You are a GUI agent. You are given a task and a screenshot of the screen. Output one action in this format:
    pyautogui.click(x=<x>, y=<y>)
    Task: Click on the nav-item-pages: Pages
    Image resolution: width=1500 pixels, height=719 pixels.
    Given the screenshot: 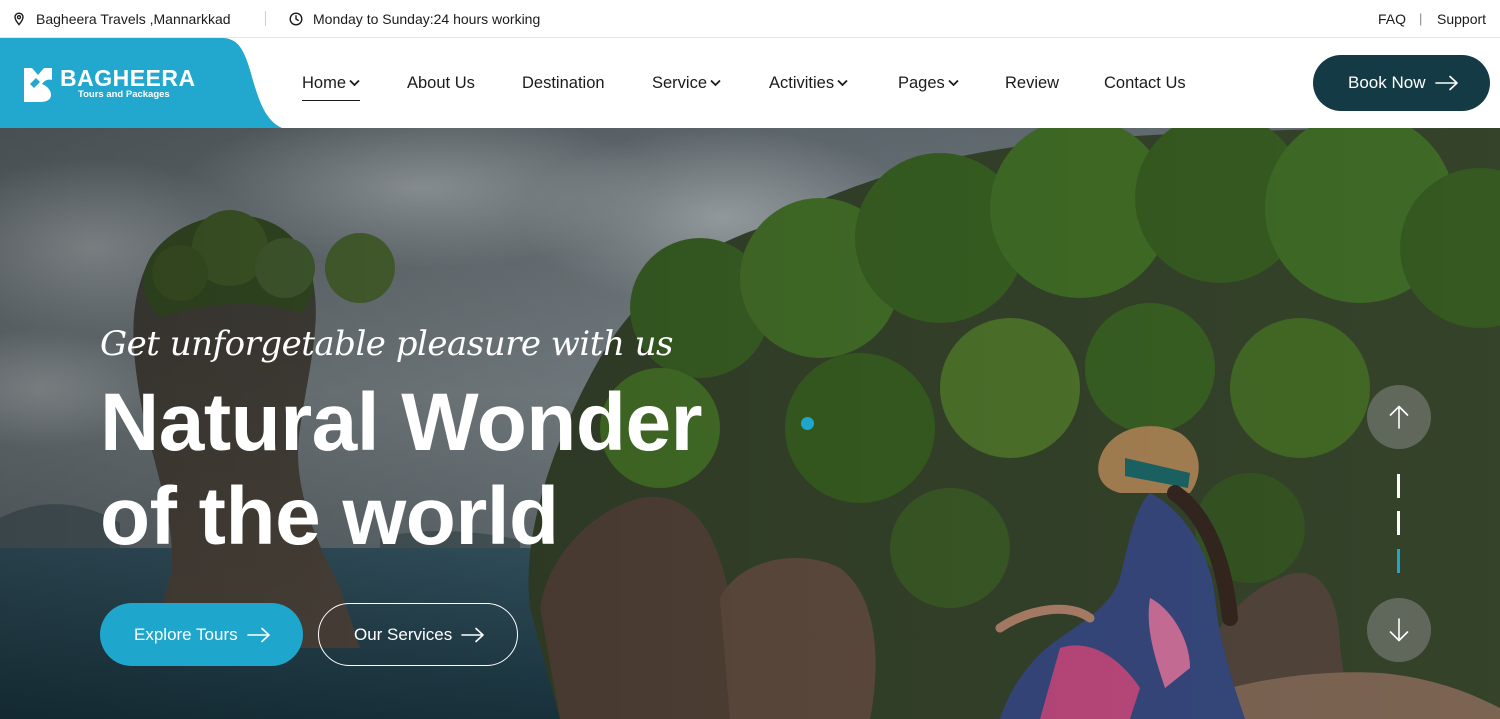 What is the action you would take?
    pyautogui.click(x=928, y=83)
    